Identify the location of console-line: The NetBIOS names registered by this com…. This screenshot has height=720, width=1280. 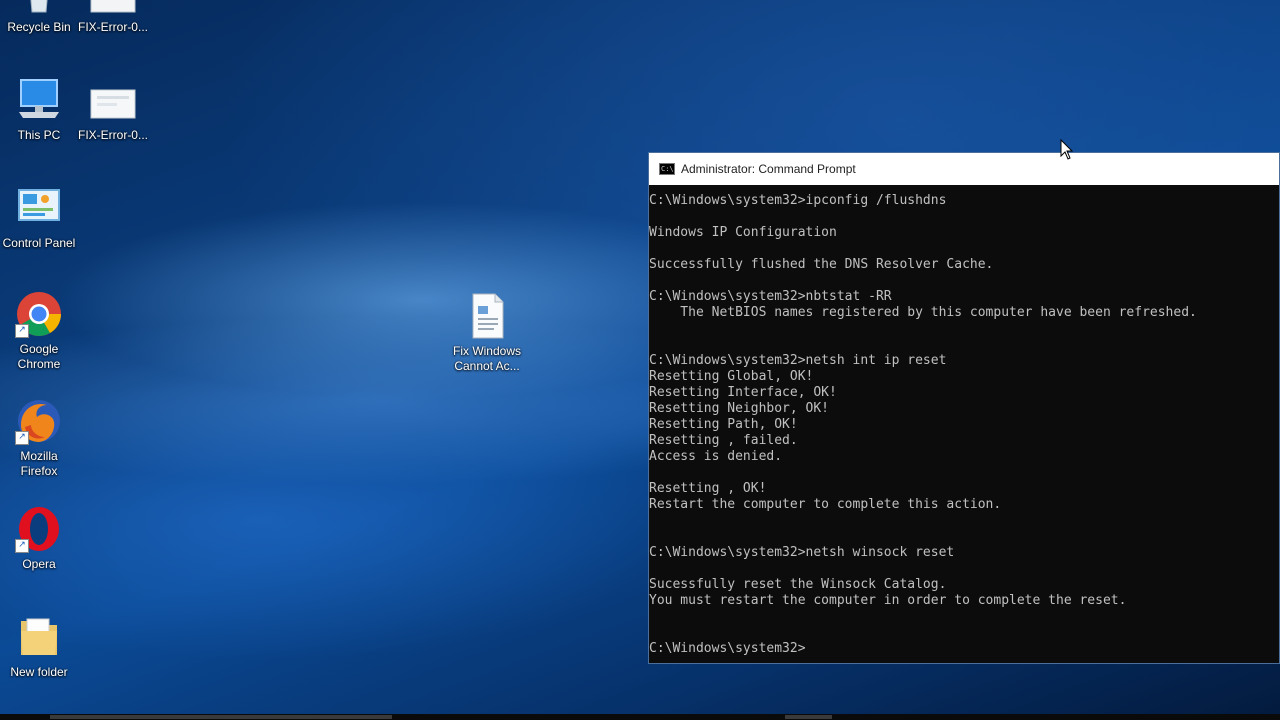
(923, 312).